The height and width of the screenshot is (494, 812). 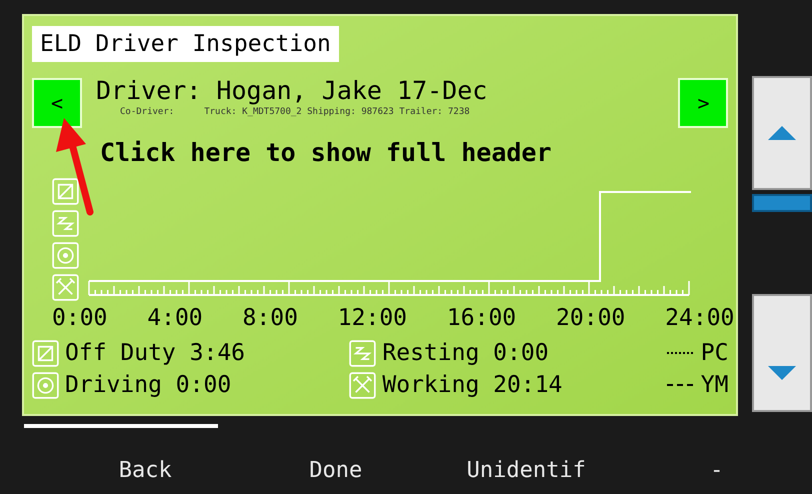 What do you see at coordinates (591, 318) in the screenshot?
I see `axis-label: 20:00` at bounding box center [591, 318].